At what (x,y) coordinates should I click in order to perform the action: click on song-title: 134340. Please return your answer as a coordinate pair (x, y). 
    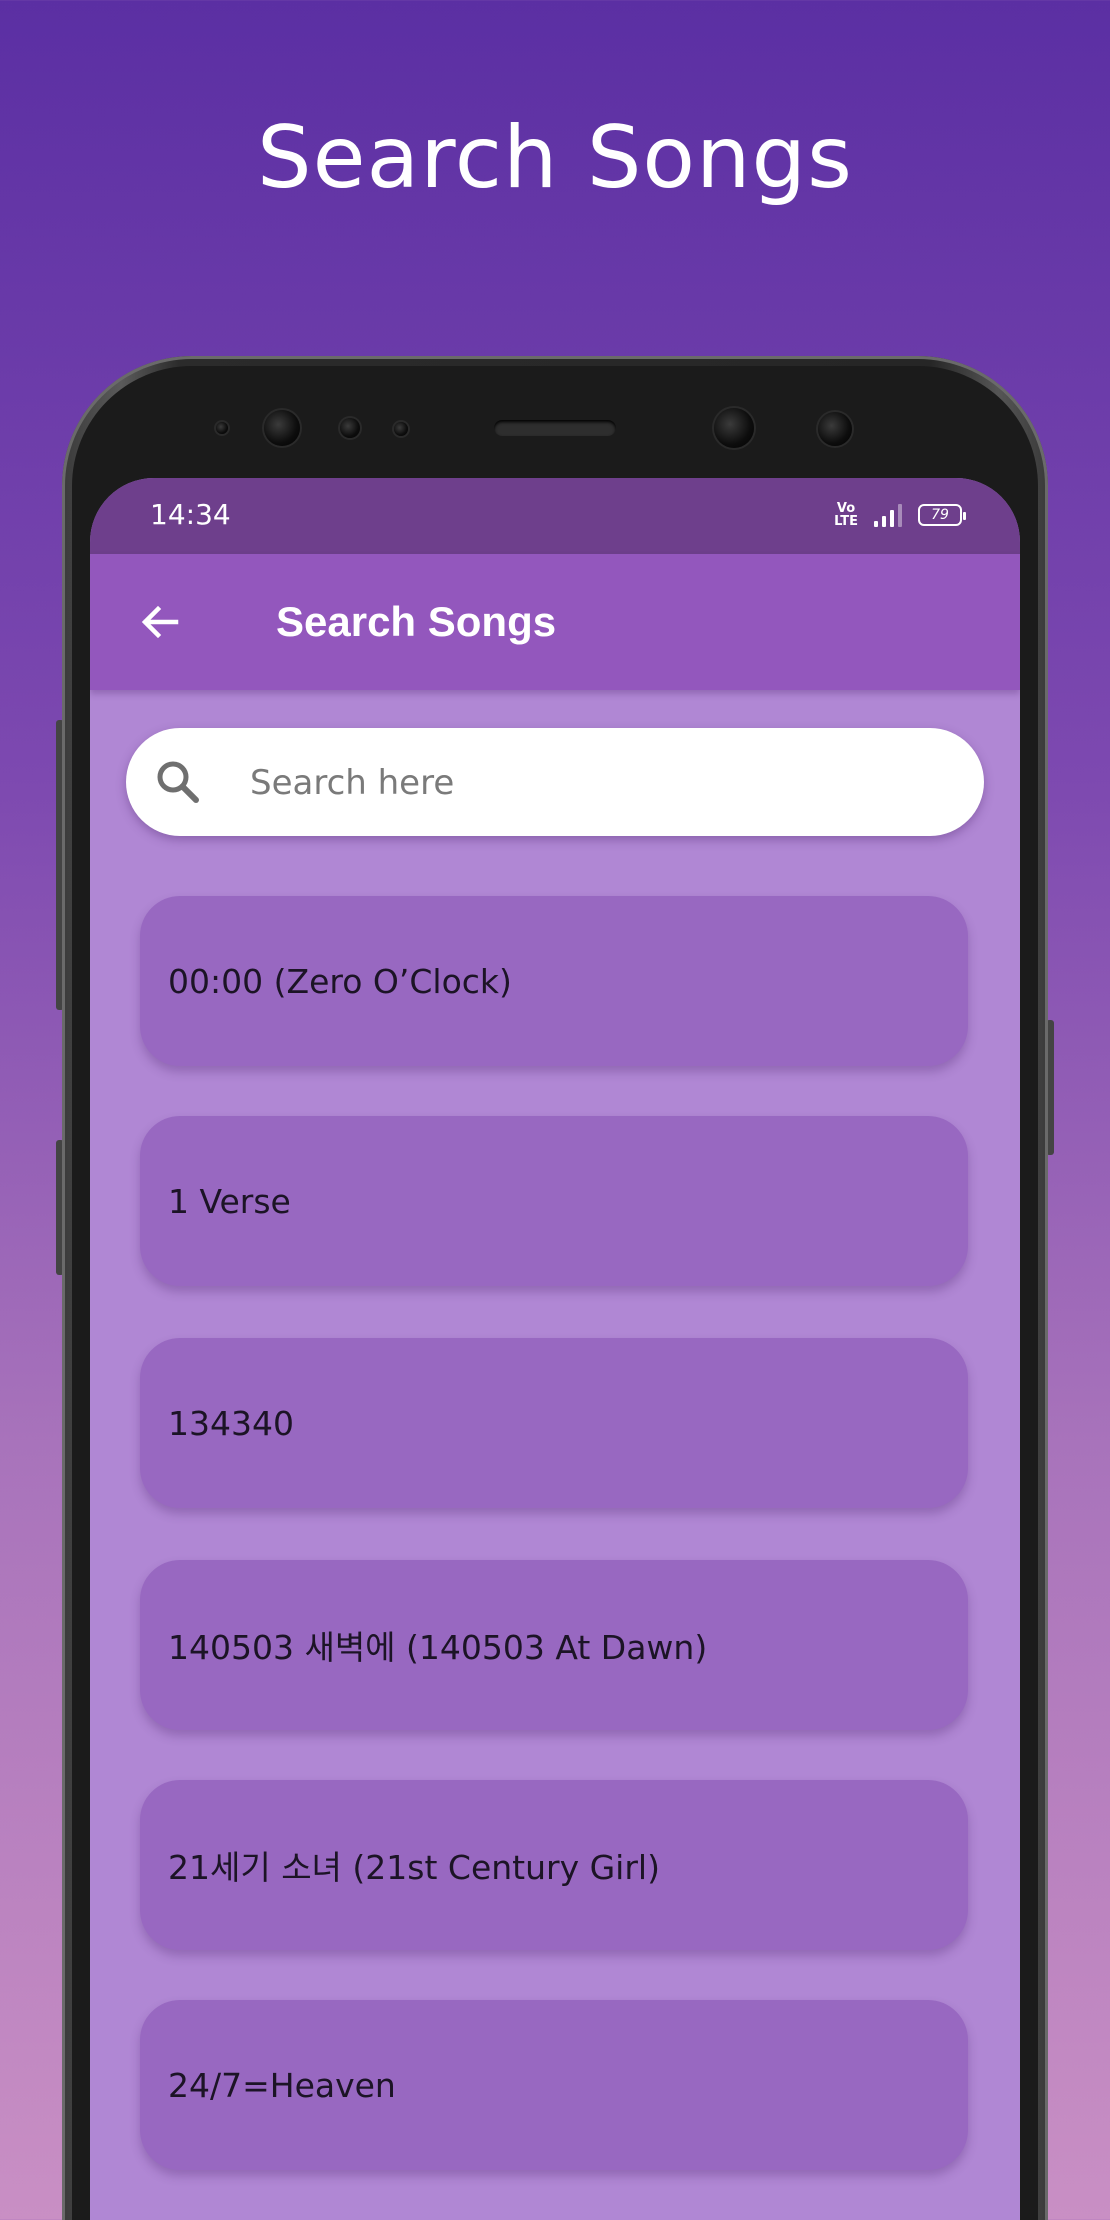
    Looking at the image, I should click on (231, 1423).